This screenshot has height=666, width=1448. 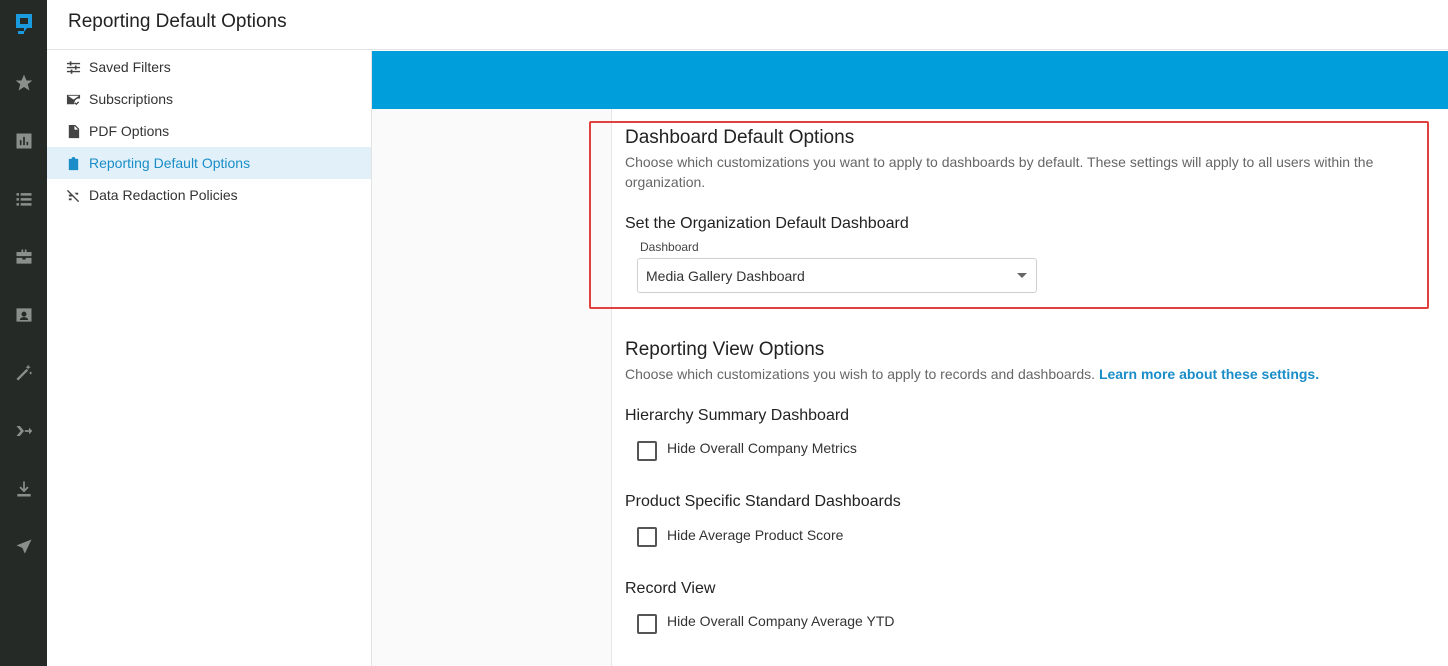 What do you see at coordinates (647, 624) in the screenshot?
I see `hide-overall-company-average-ytd-checkbox` at bounding box center [647, 624].